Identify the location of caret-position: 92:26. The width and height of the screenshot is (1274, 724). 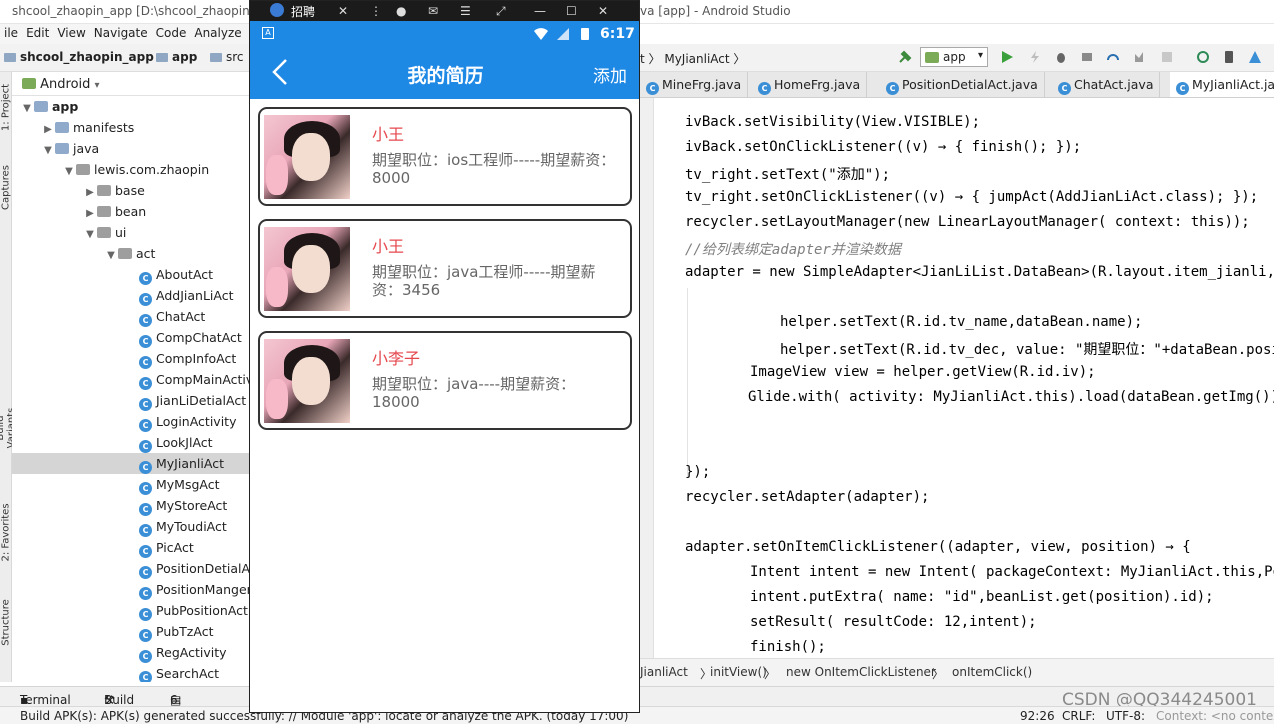
(1037, 716).